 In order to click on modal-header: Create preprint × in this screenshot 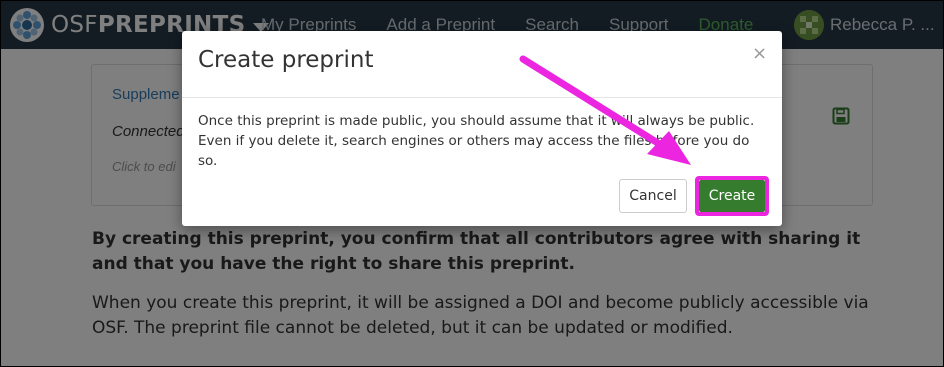, I will do `click(482, 64)`.